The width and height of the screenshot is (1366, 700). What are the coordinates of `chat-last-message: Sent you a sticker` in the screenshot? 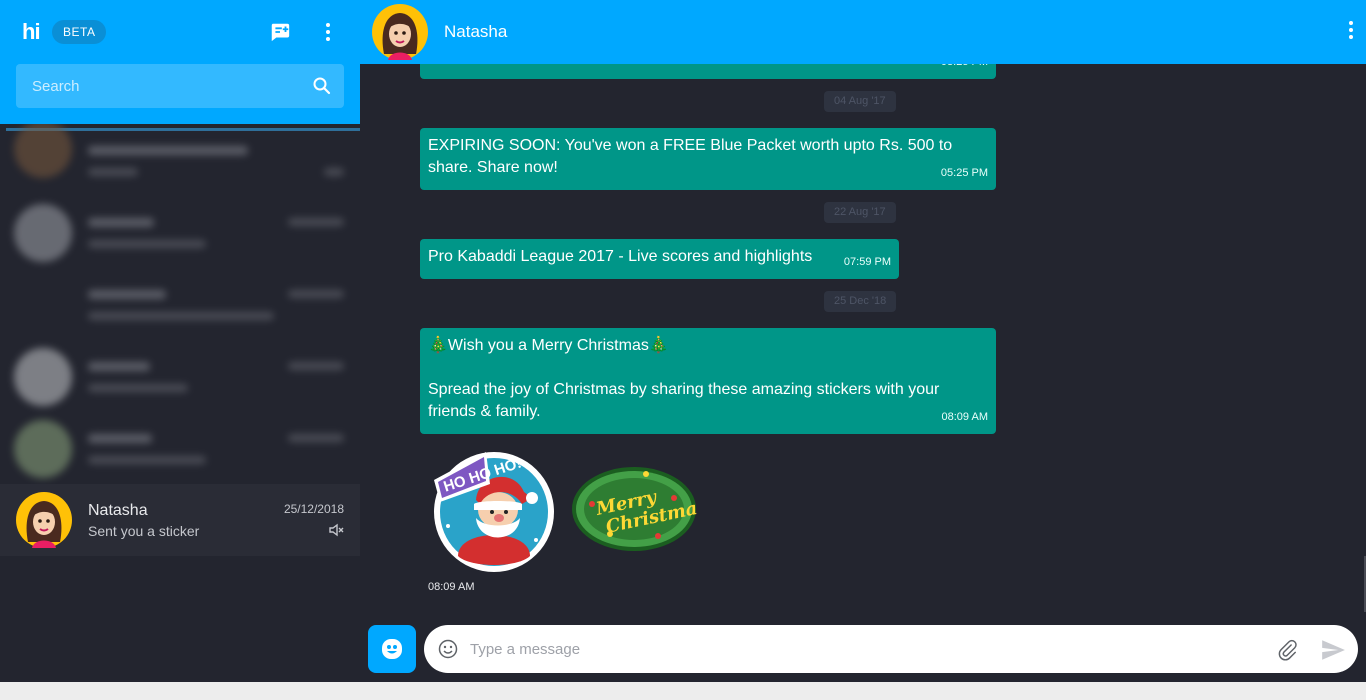 It's located at (144, 531).